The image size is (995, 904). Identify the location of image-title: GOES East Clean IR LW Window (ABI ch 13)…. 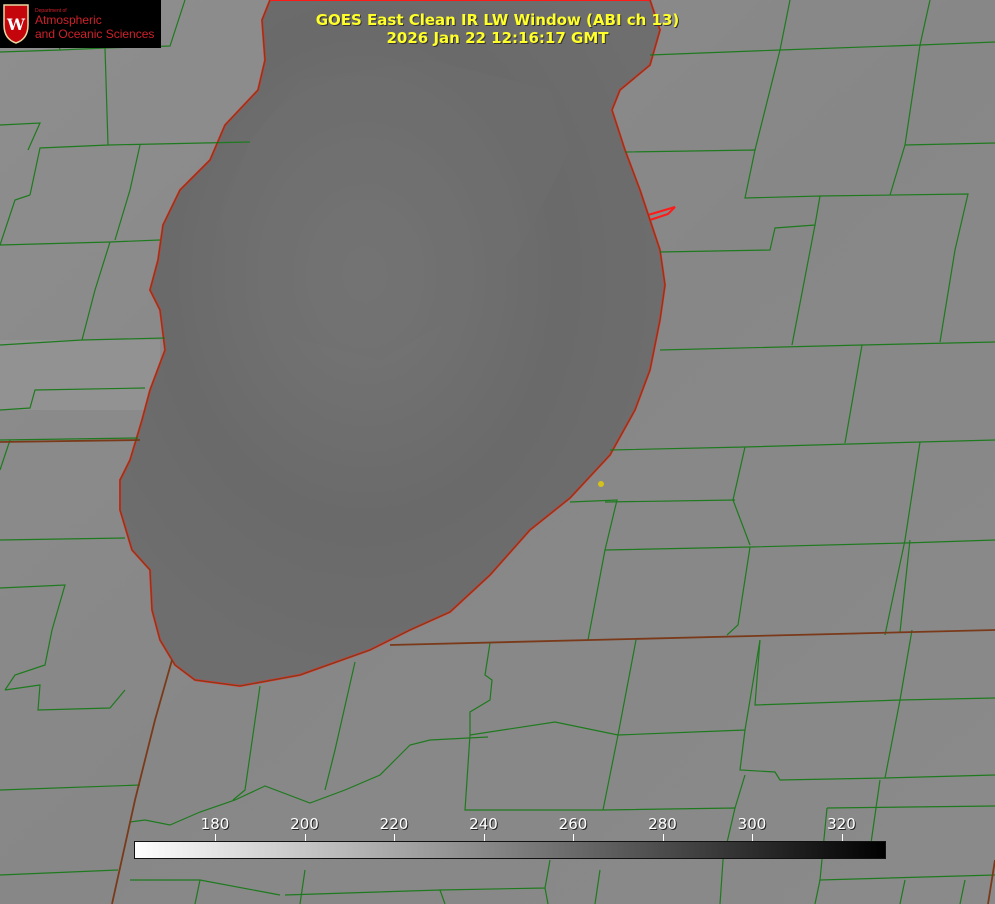
(497, 29).